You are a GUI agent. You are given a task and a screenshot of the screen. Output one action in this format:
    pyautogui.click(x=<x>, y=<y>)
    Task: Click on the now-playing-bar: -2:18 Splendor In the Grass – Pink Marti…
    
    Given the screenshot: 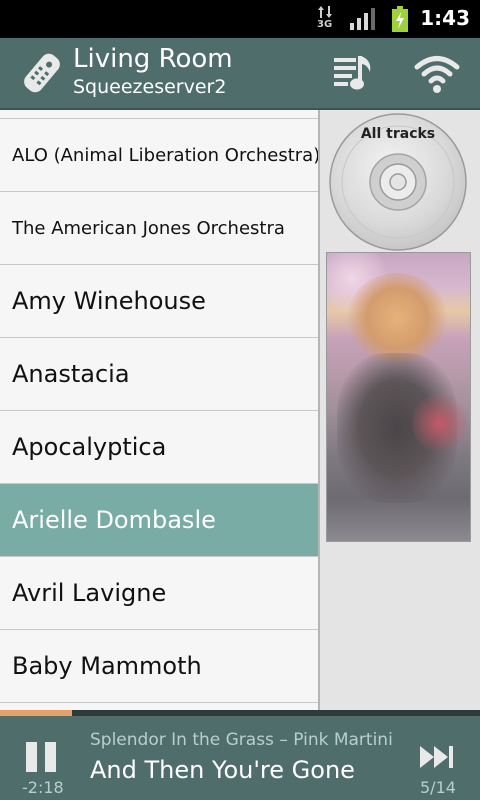 What is the action you would take?
    pyautogui.click(x=240, y=758)
    